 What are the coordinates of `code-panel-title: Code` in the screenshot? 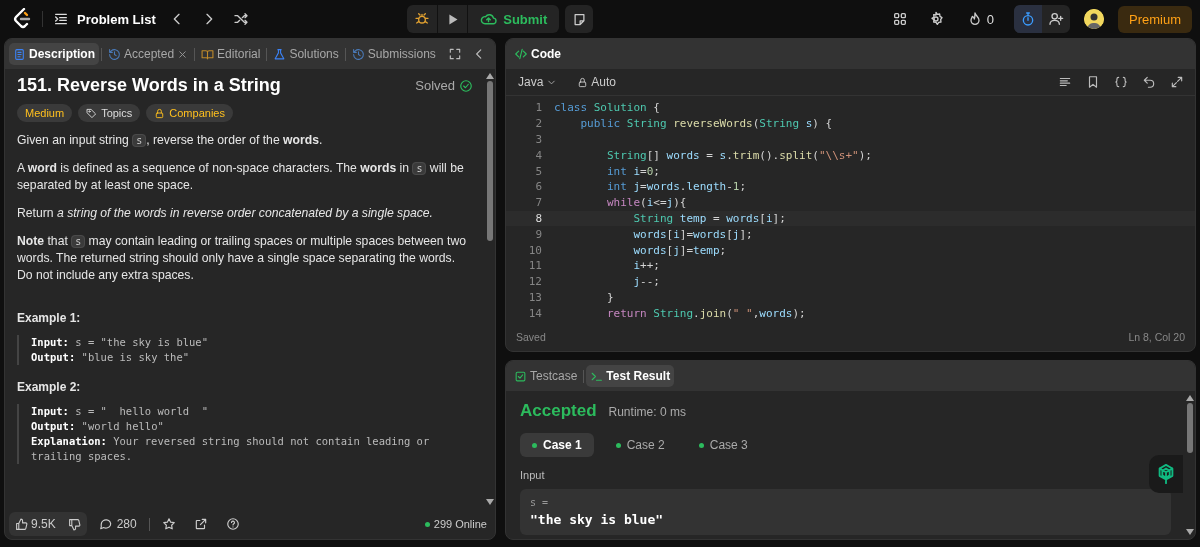 It's located at (537, 54).